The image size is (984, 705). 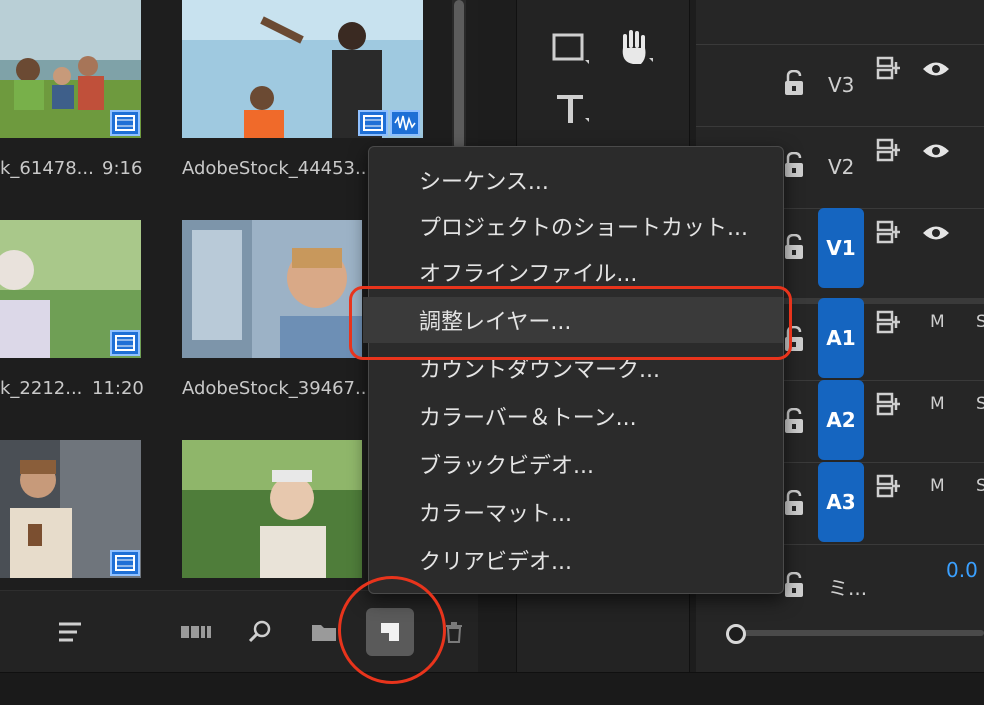 What do you see at coordinates (635, 48) in the screenshot?
I see `hand-tool-icon` at bounding box center [635, 48].